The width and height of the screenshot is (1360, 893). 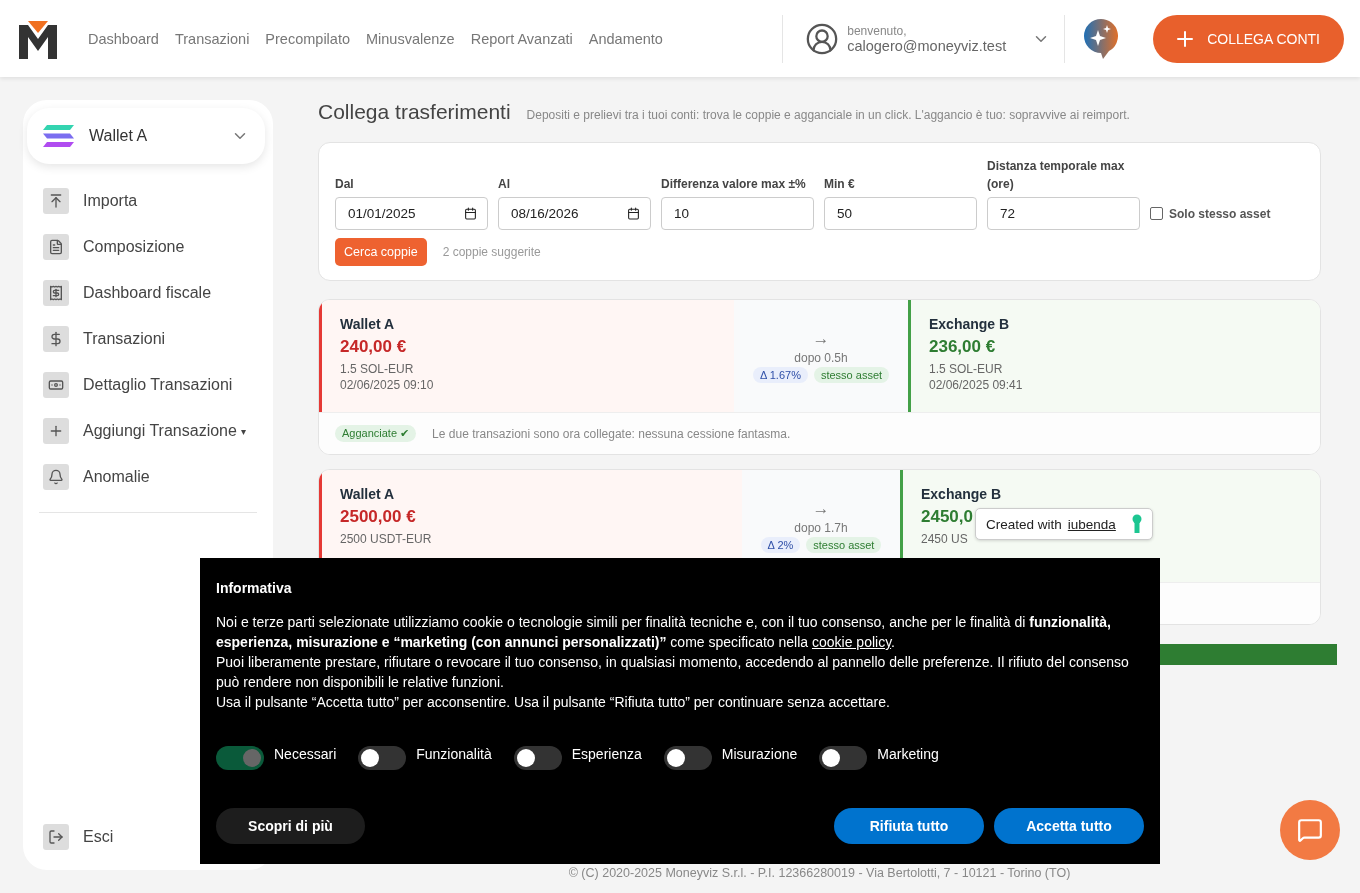 I want to click on nav-link: Transazioni, so click(x=212, y=38).